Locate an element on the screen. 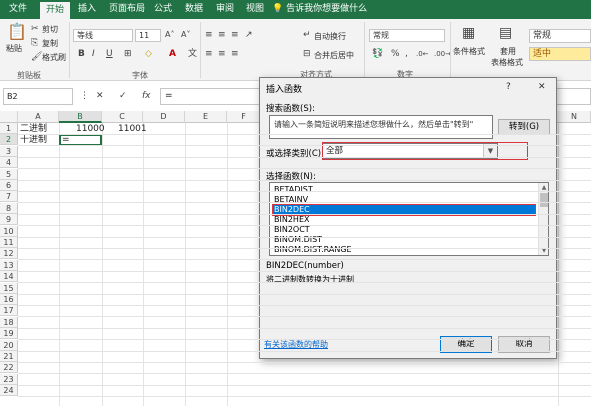 This screenshot has height=406, width=591. search-function-input: 请输入一条简短说明来描述您想做什么，然后单击"转到" is located at coordinates (381, 127).